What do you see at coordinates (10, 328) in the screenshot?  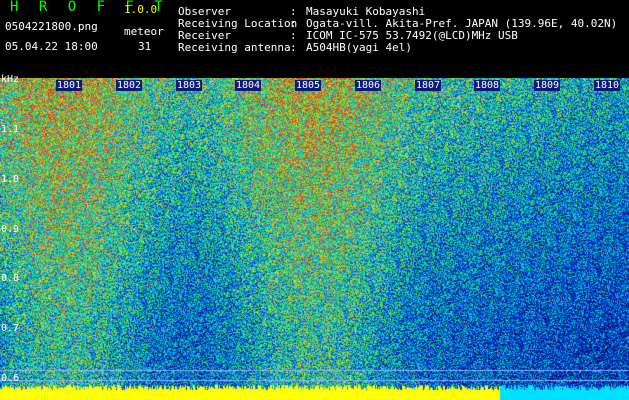 I see `y-tick: 0.7` at bounding box center [10, 328].